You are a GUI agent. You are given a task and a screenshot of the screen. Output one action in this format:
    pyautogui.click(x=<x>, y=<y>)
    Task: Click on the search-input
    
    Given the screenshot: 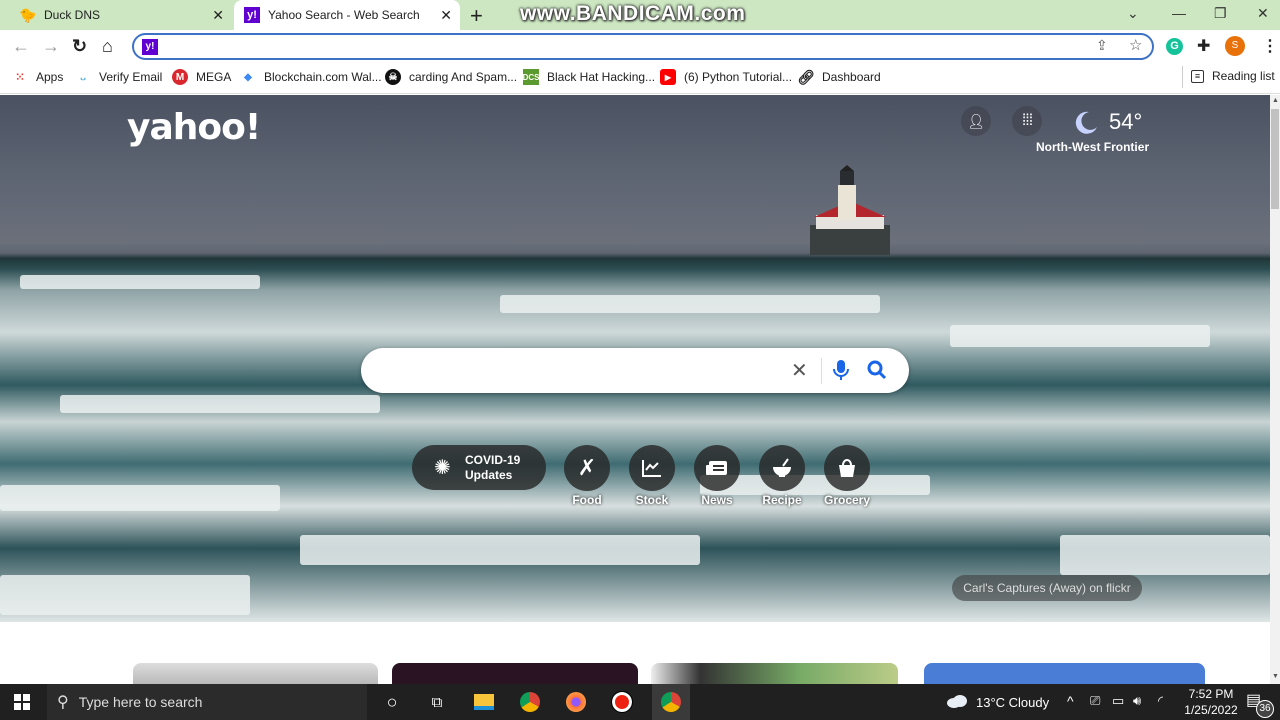 What is the action you would take?
    pyautogui.click(x=581, y=370)
    